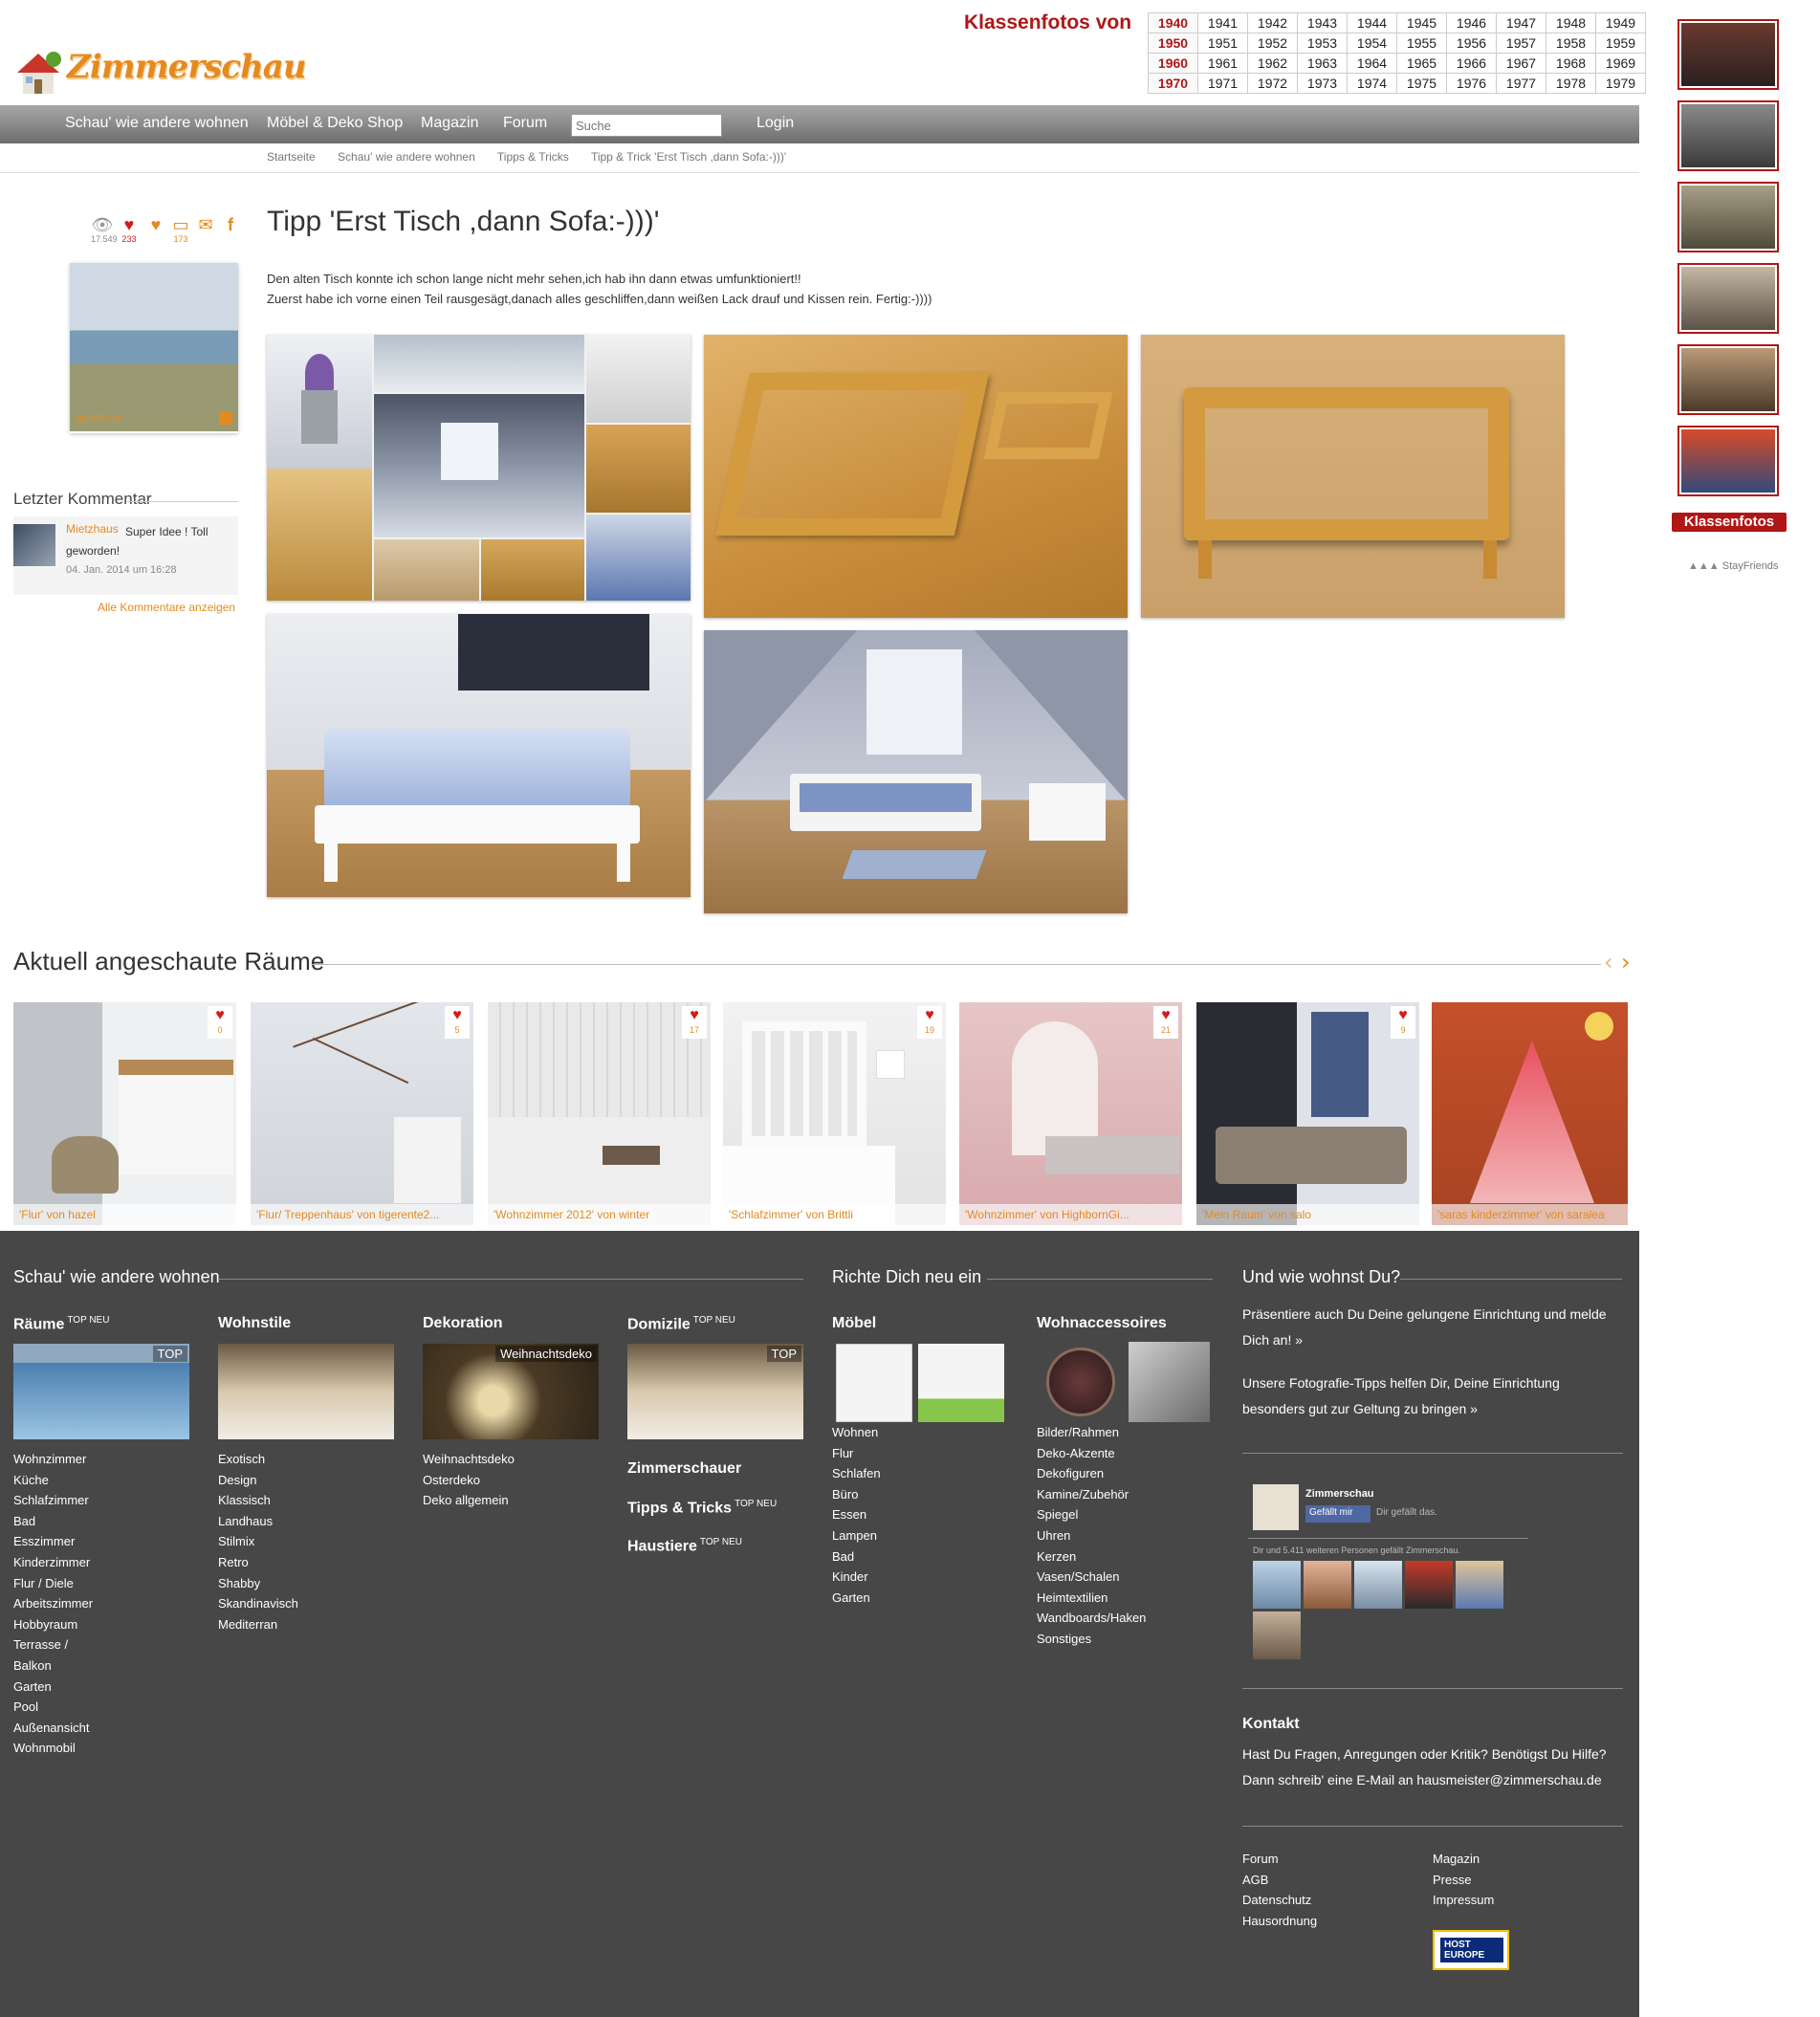  Describe the element at coordinates (856, 1453) in the screenshot. I see `footer-link: Flur` at that location.